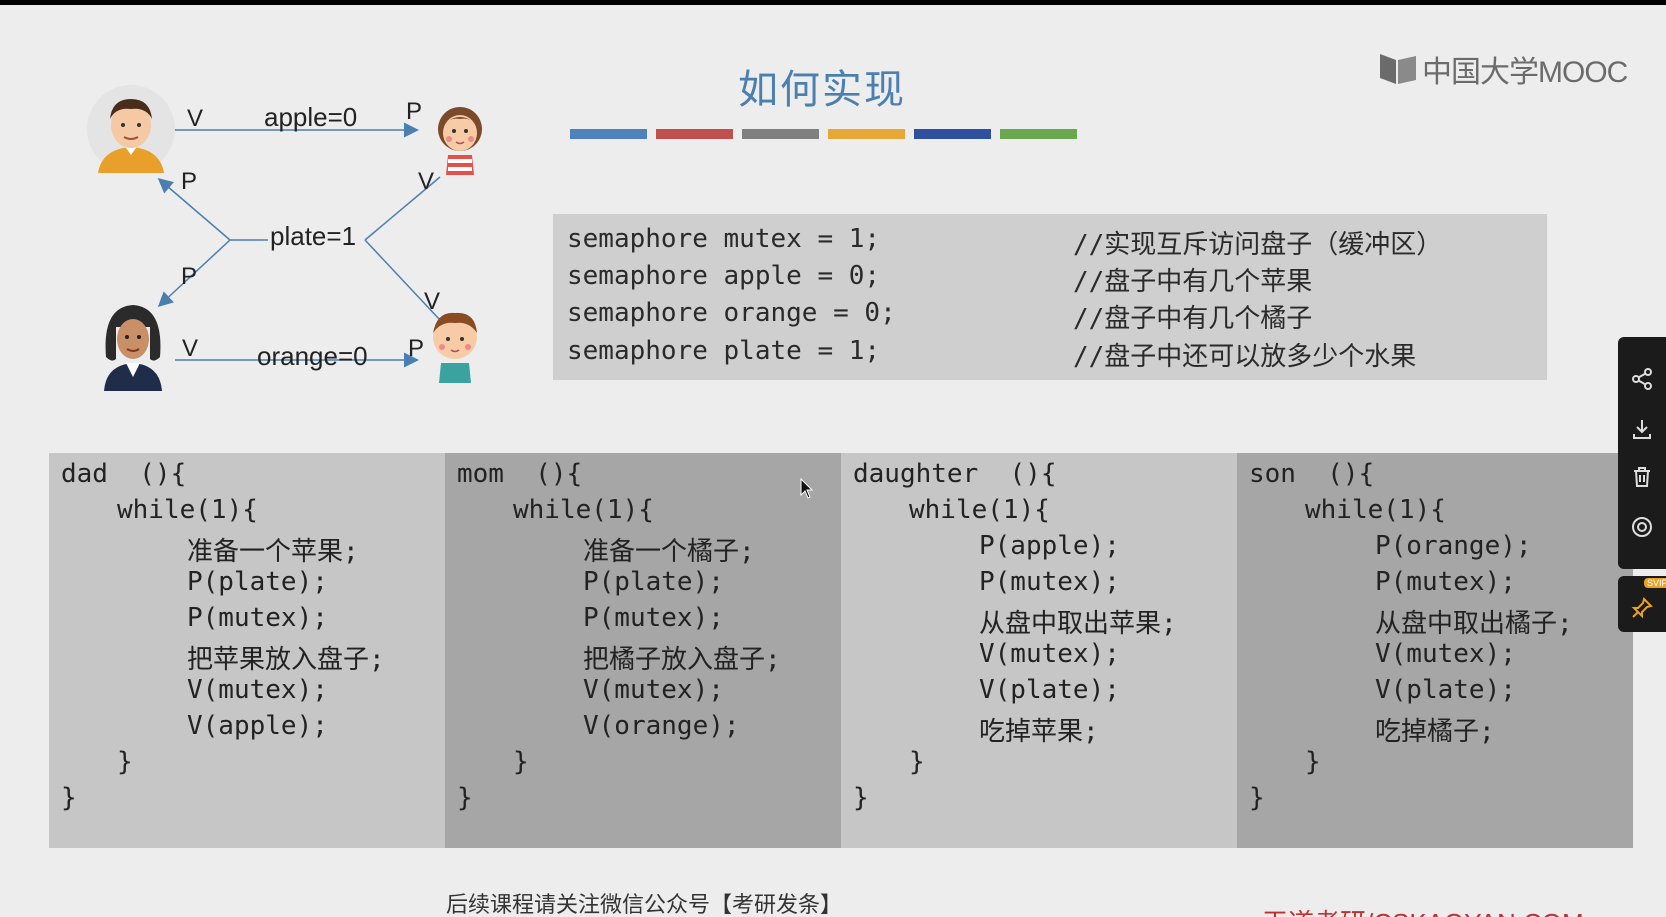  Describe the element at coordinates (133, 346) in the screenshot. I see `mom-avatar` at that location.